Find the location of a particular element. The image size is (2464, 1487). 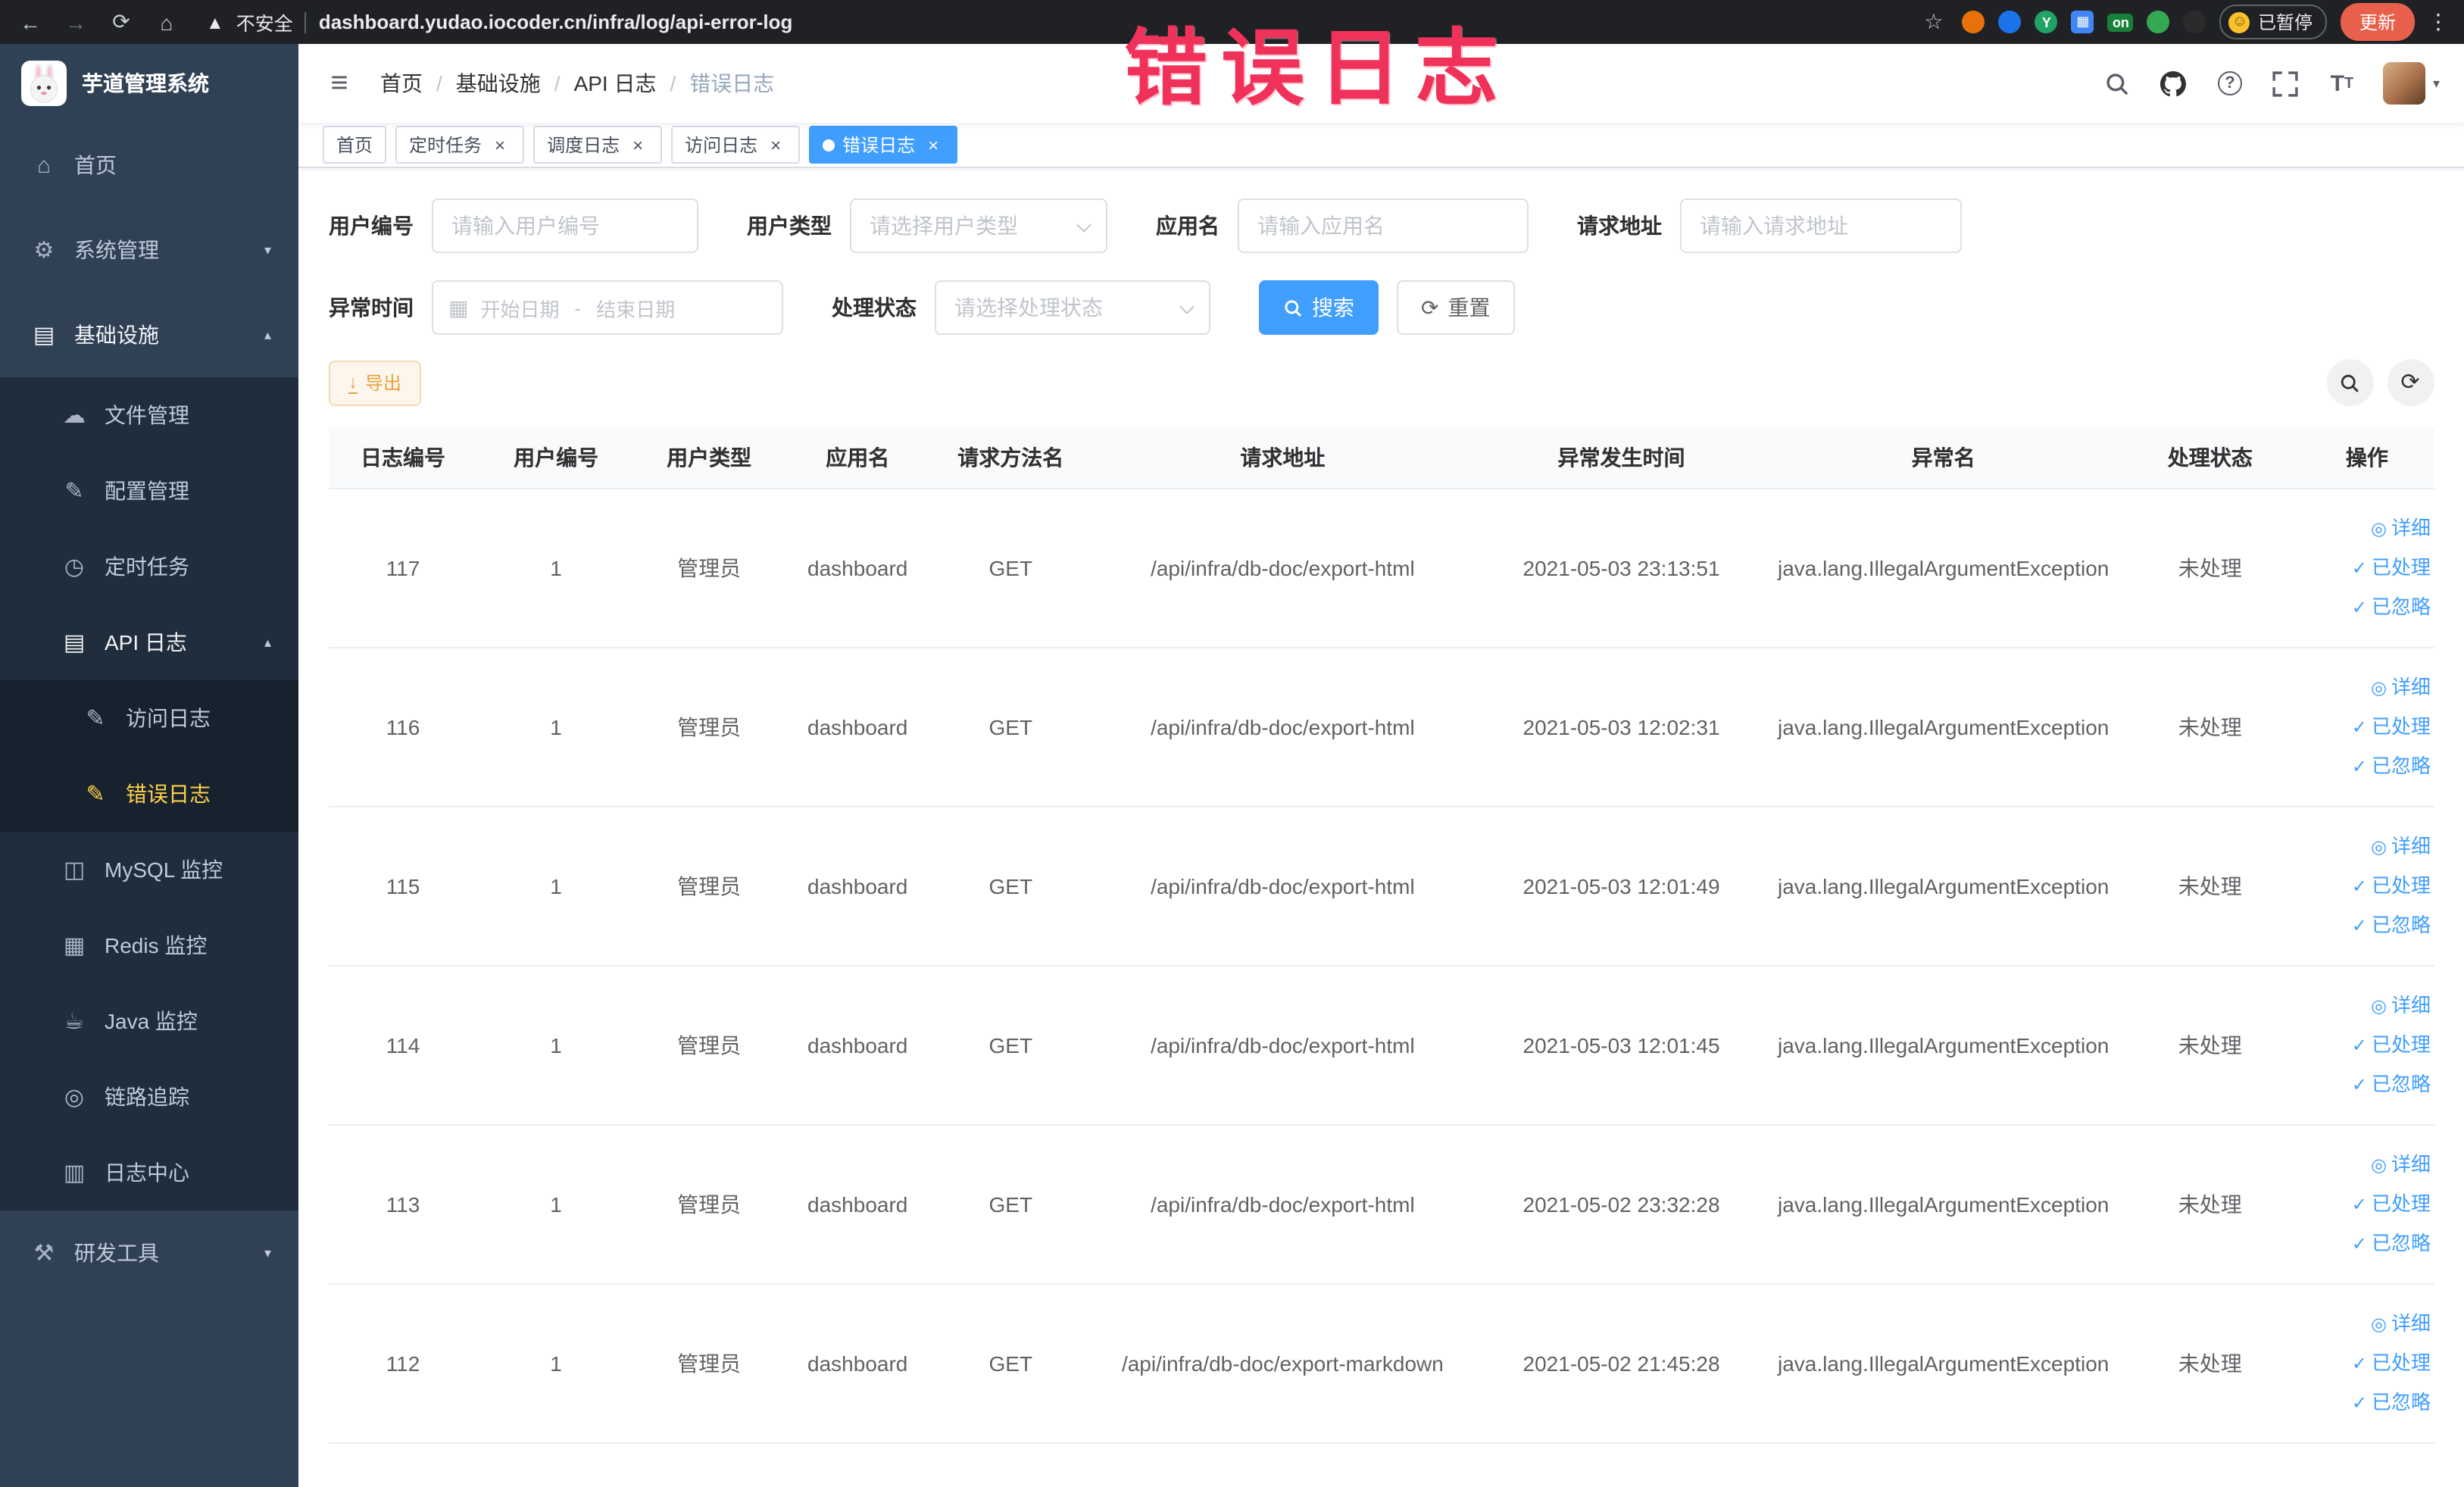

sidebar-toggle-icon: ≡ is located at coordinates (339, 83).